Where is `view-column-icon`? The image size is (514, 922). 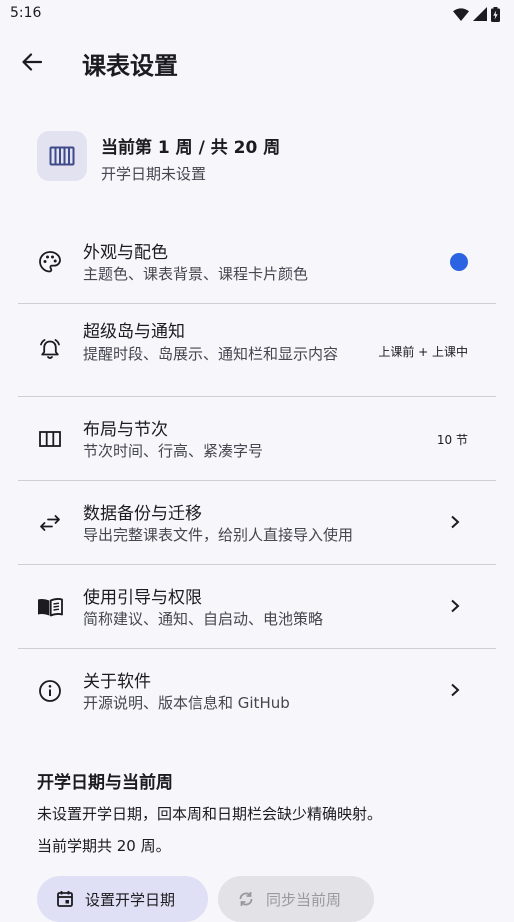 view-column-icon is located at coordinates (50, 439).